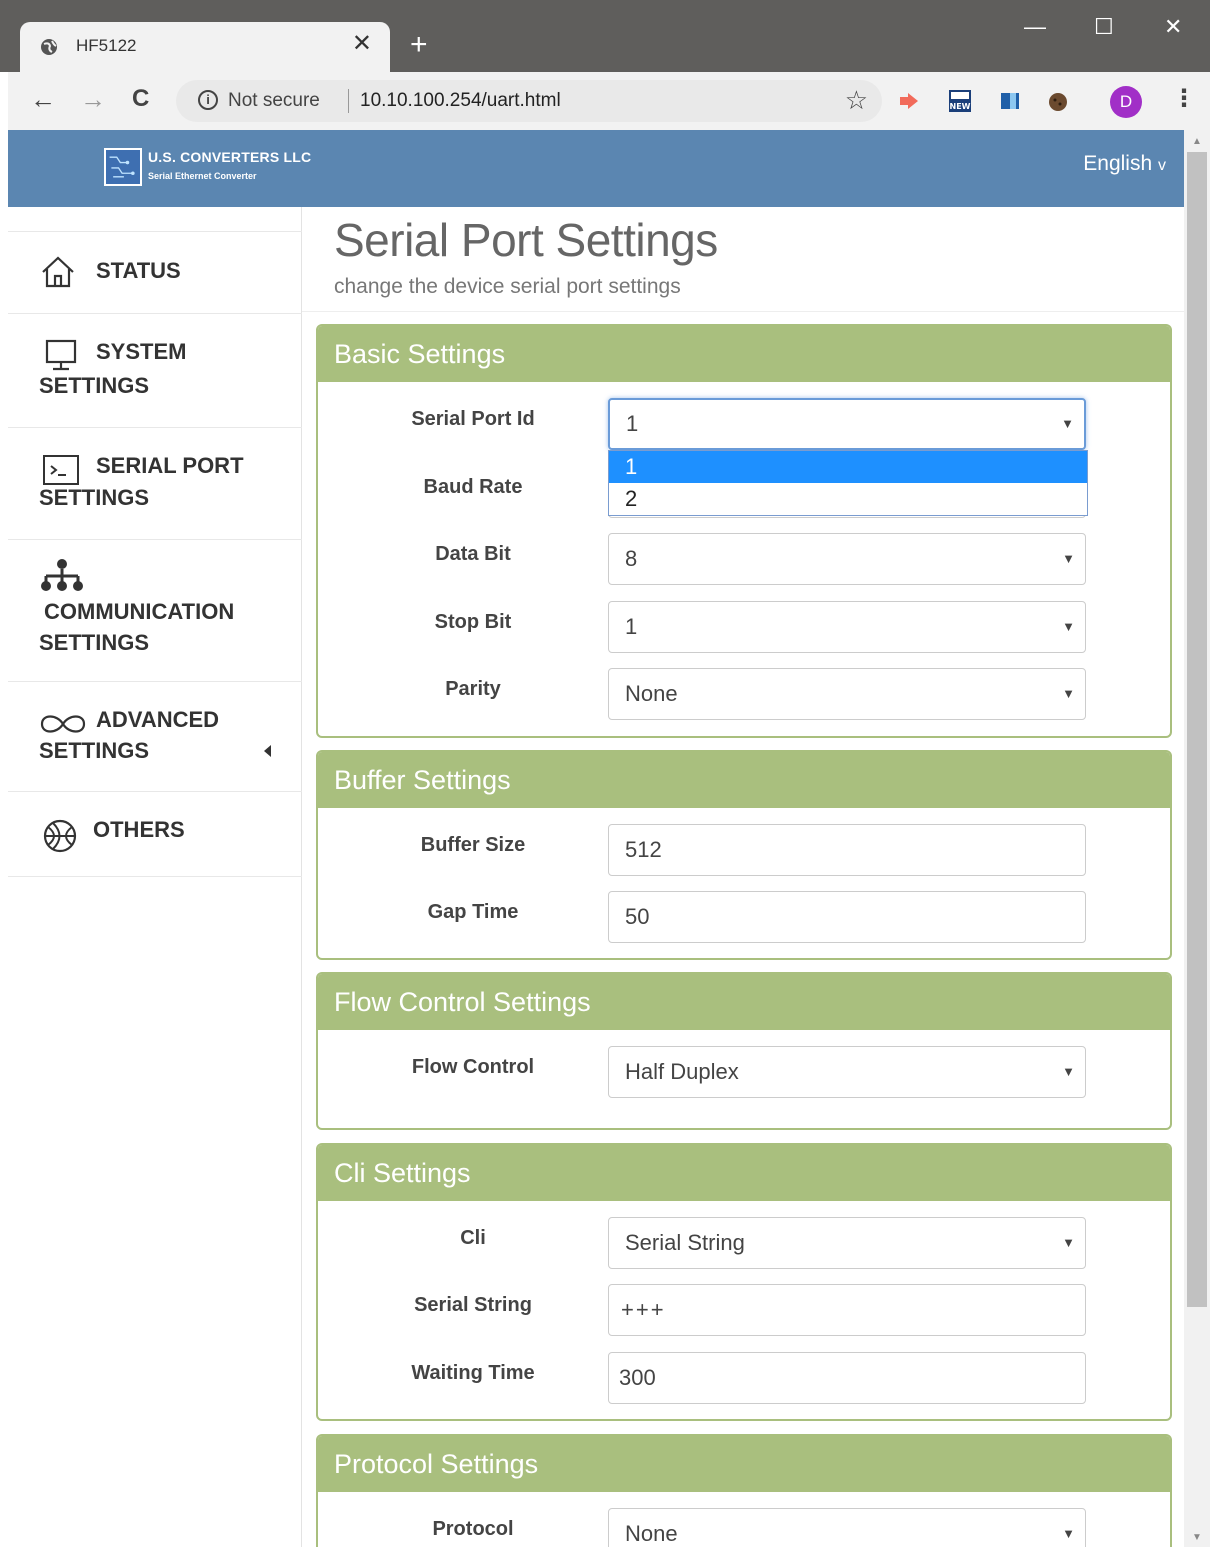  I want to click on tab-close-icon: ✕, so click(362, 44).